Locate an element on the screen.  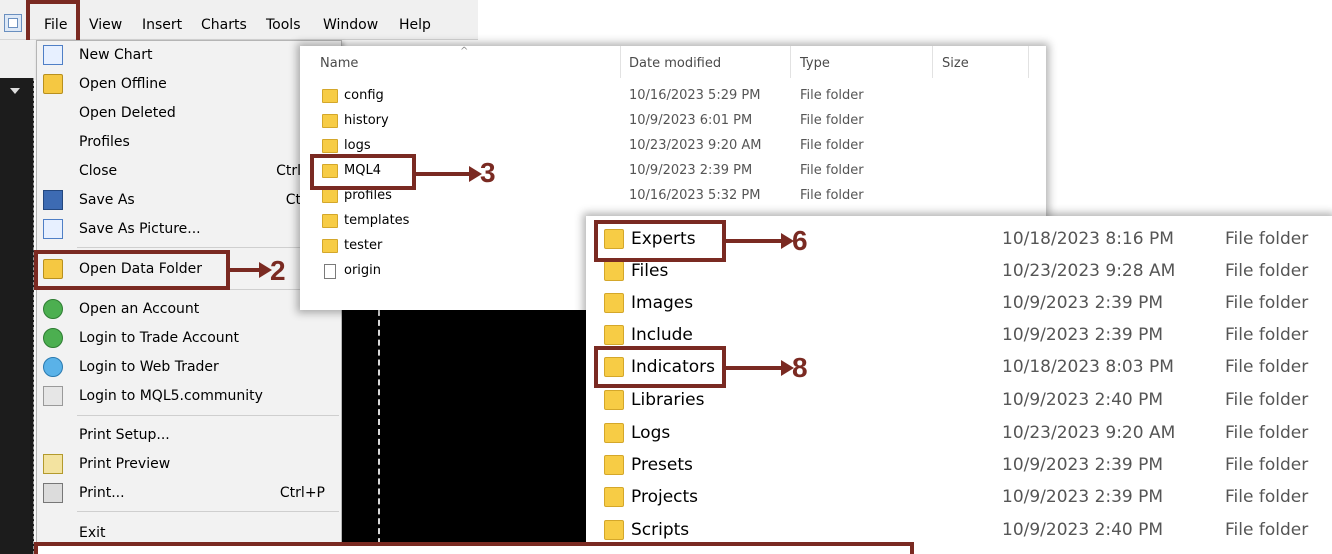
left-toolbar is located at coordinates (19, 60).